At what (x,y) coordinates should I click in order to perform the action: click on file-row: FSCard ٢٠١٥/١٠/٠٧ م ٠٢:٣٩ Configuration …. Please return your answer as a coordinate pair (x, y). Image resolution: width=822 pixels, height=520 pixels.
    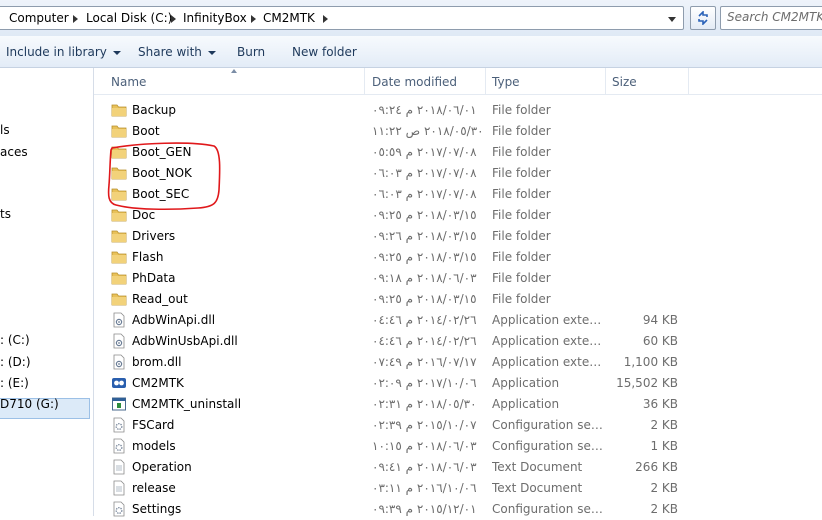
    Looking at the image, I should click on (458, 425).